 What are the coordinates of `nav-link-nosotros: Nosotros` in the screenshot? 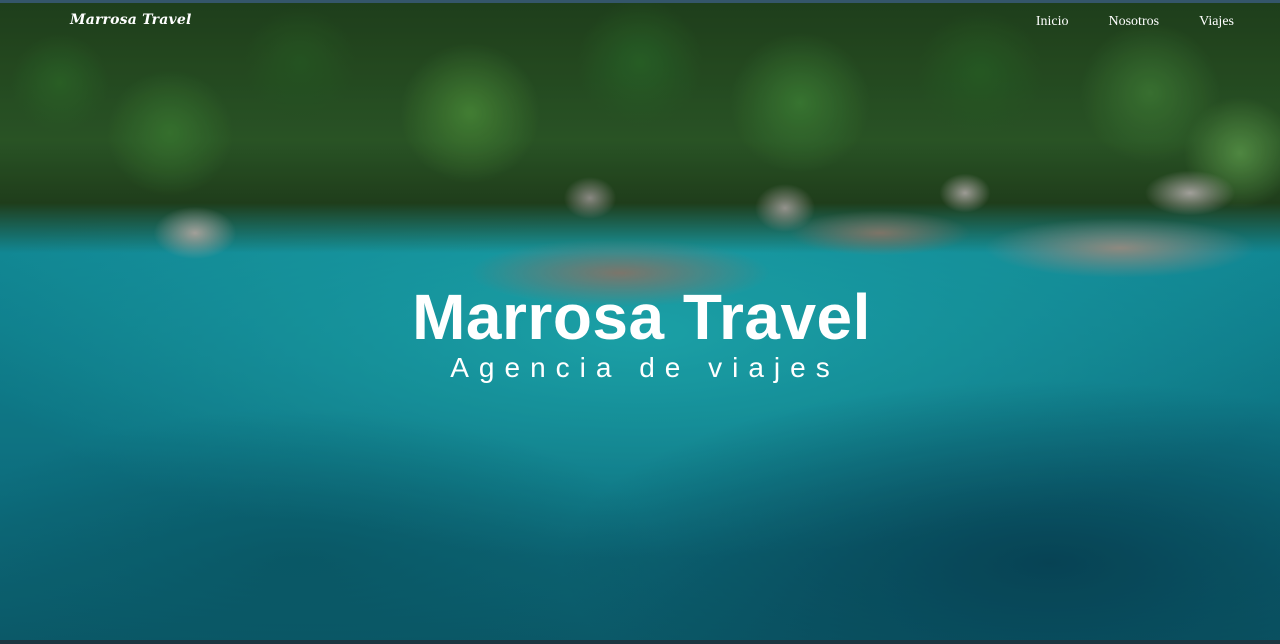 It's located at (1134, 22).